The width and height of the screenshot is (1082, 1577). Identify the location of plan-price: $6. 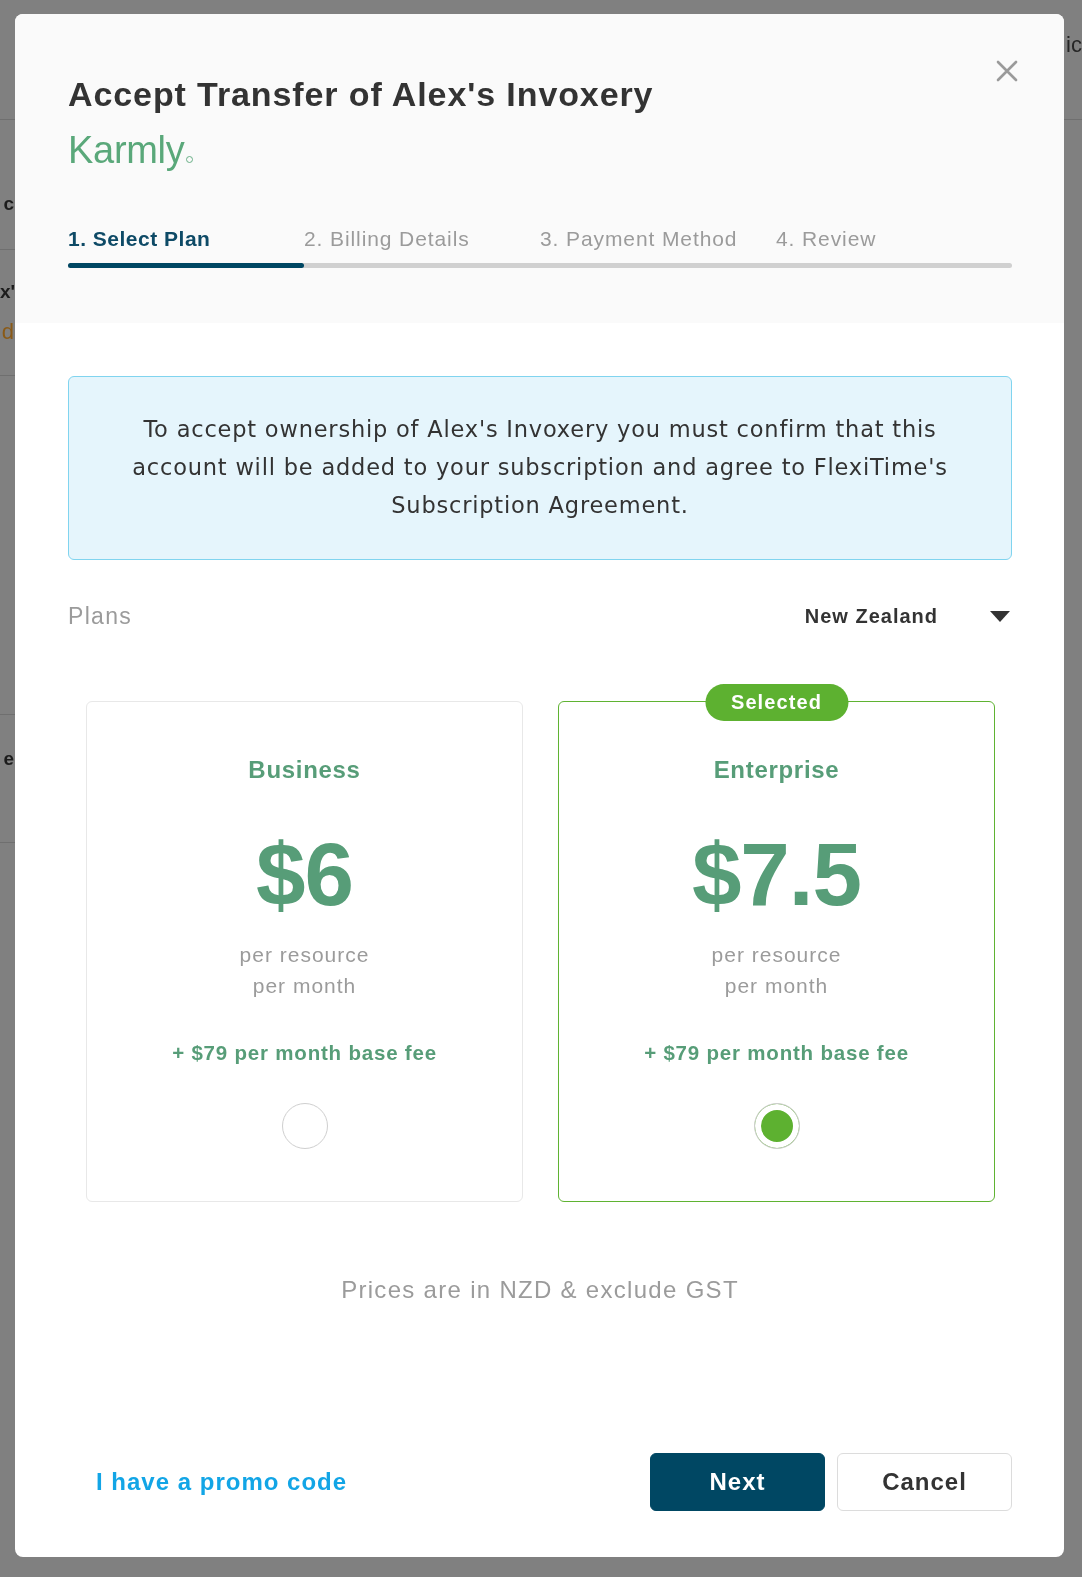
(304, 874).